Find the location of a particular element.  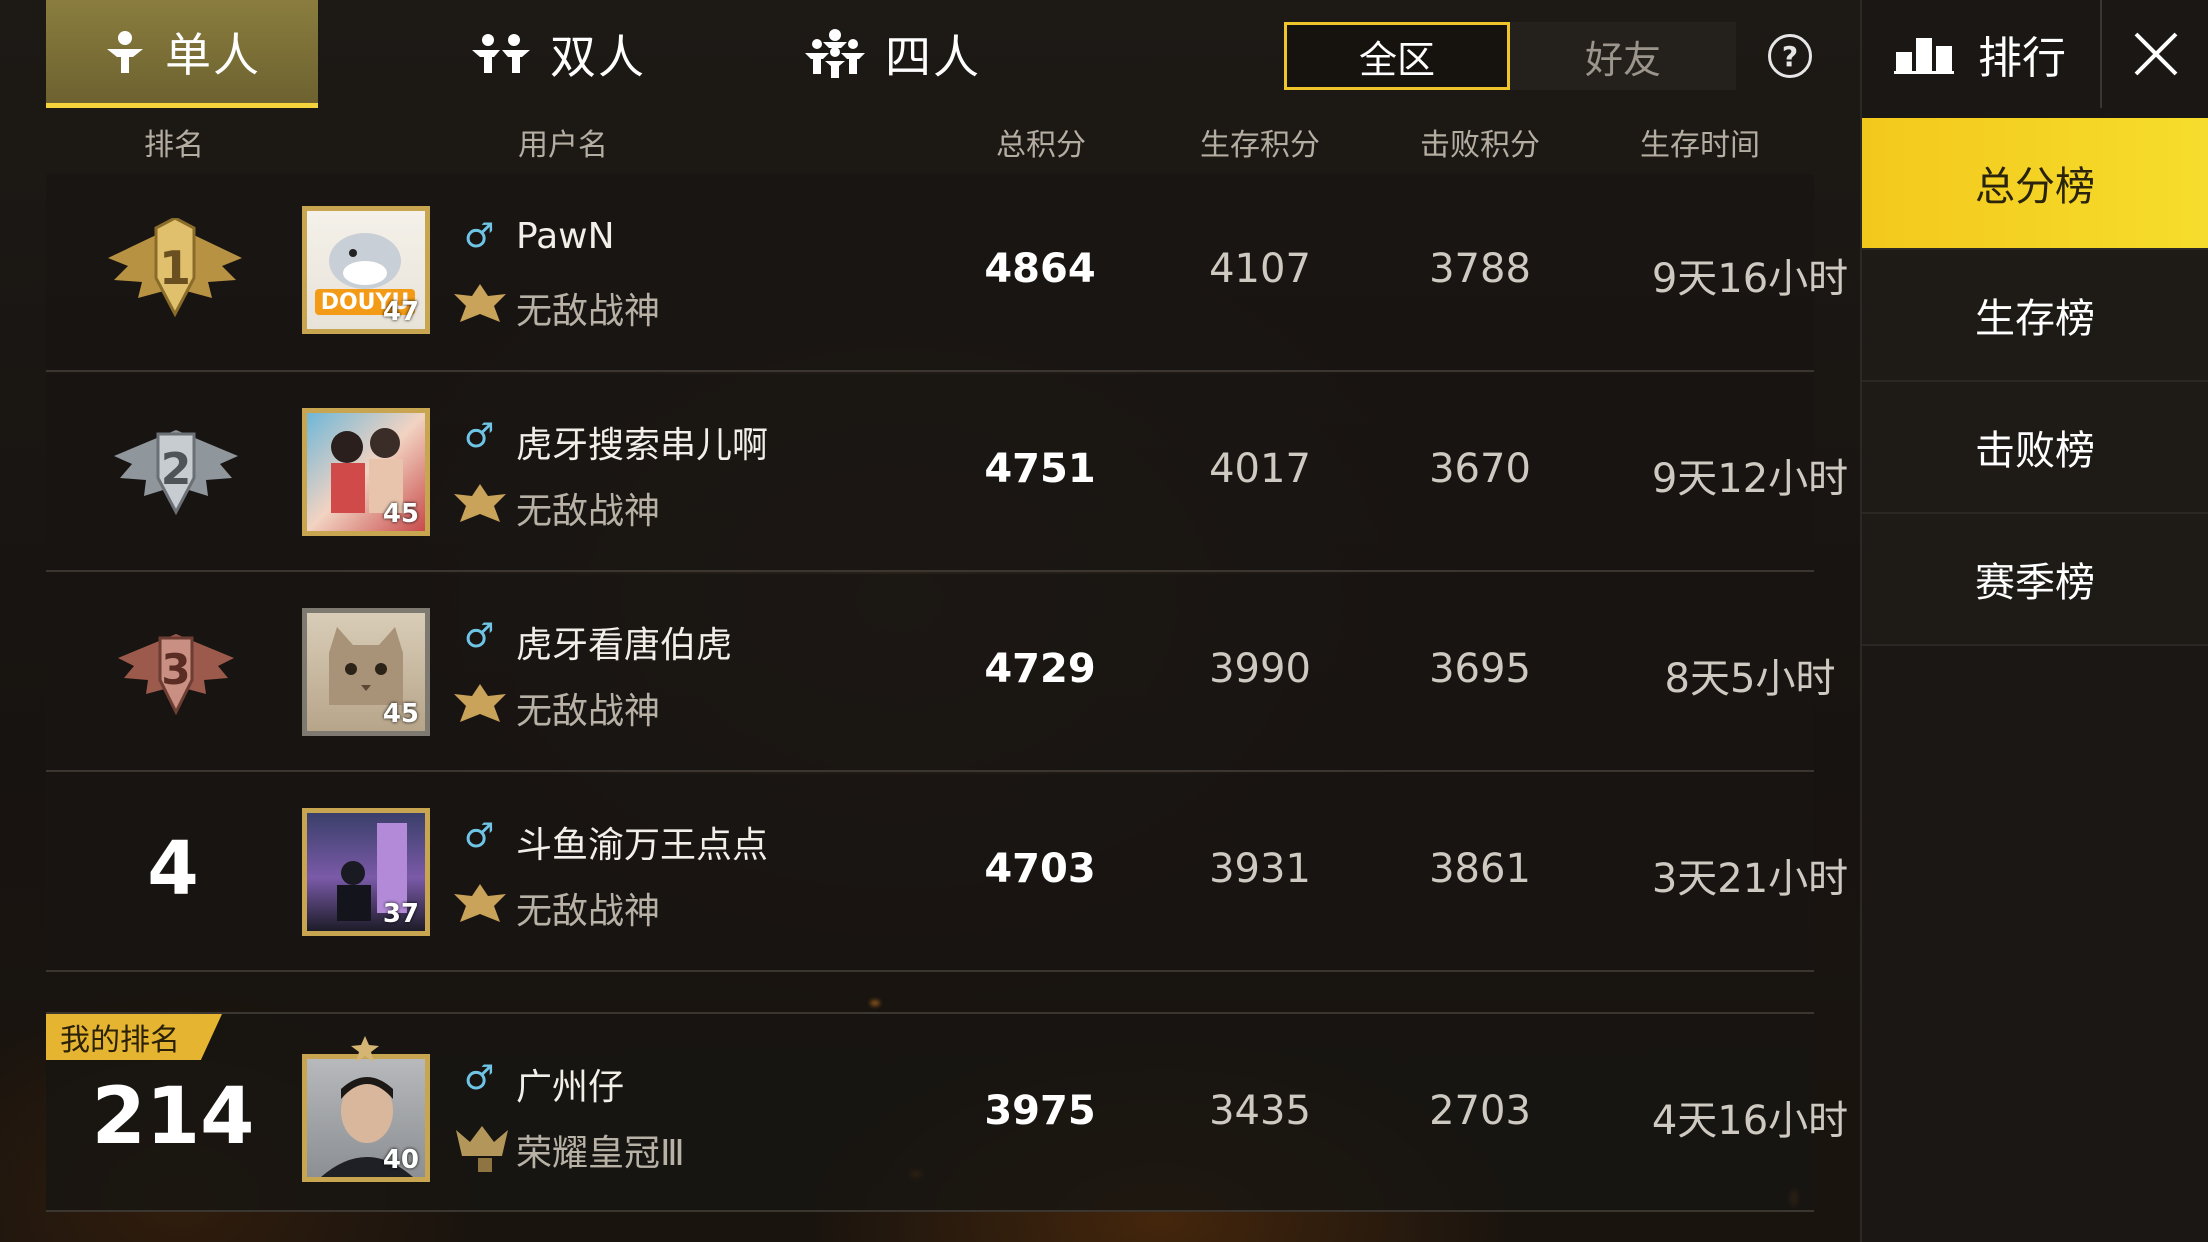

column-header-rank: 排名 is located at coordinates (174, 145).